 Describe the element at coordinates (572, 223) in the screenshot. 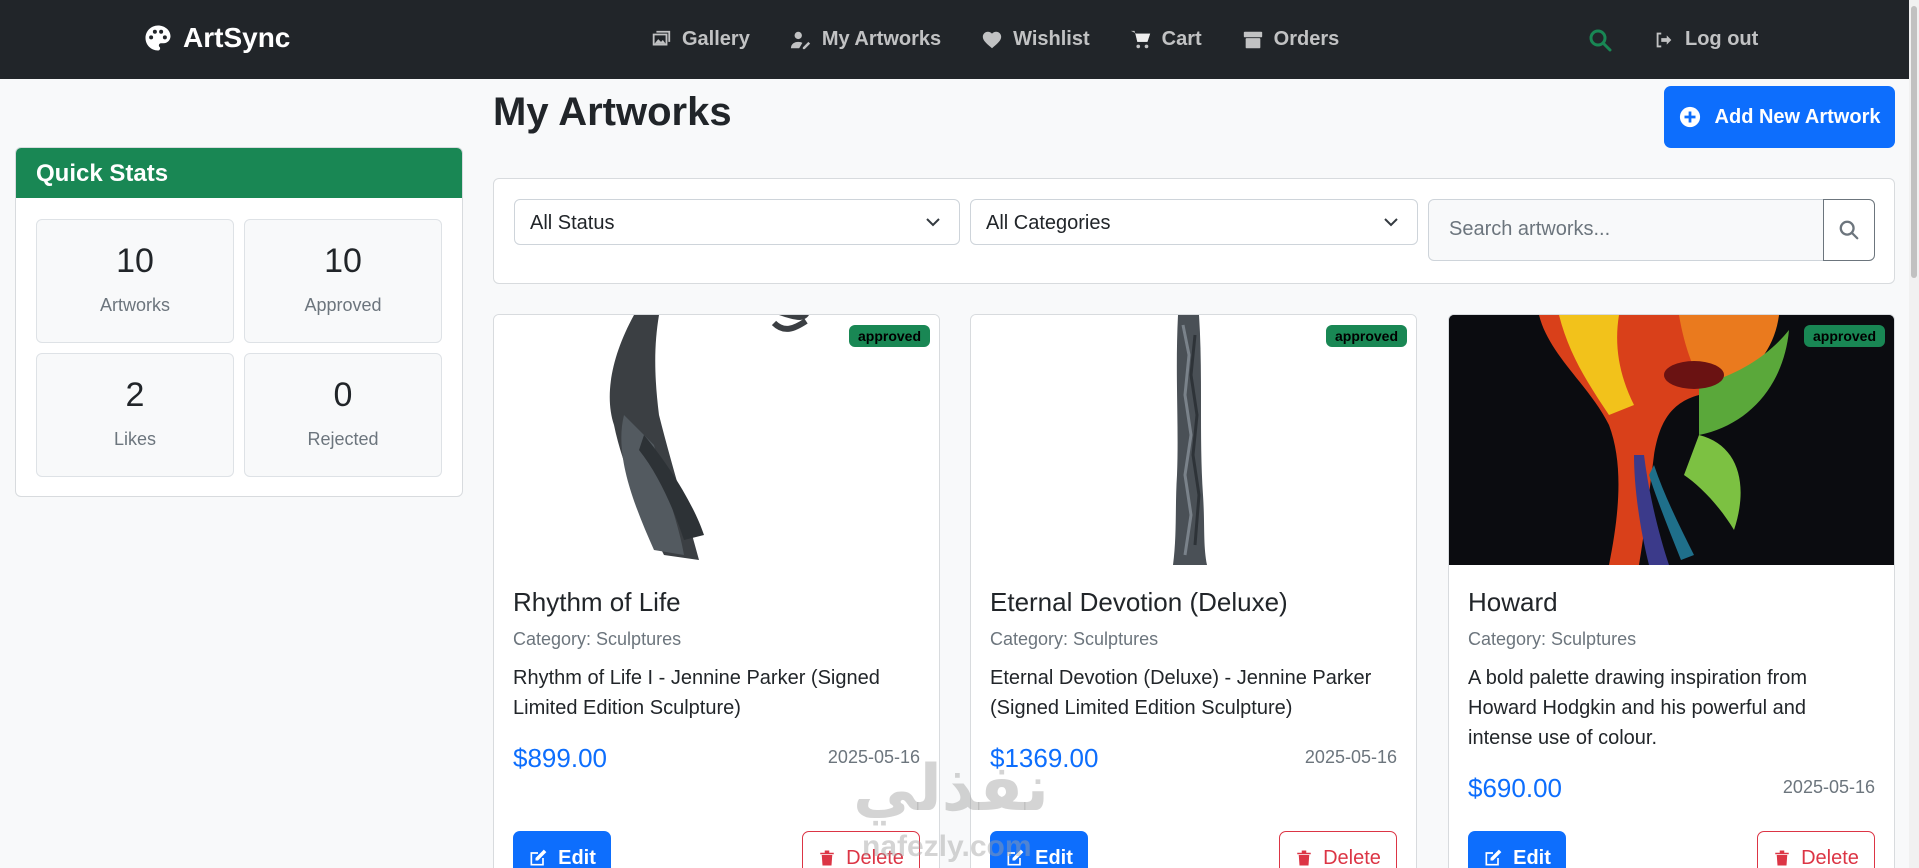

I see `status-select-value: All Status` at that location.